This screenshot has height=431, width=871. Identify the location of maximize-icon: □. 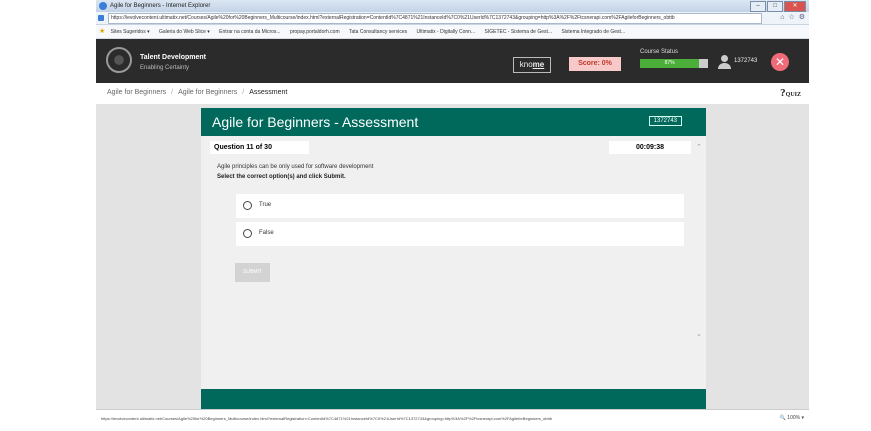
(775, 6).